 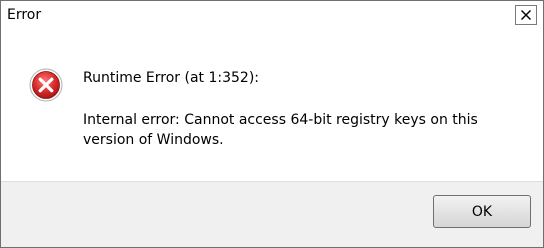 What do you see at coordinates (272, 16) in the screenshot?
I see `title-bar: Error` at bounding box center [272, 16].